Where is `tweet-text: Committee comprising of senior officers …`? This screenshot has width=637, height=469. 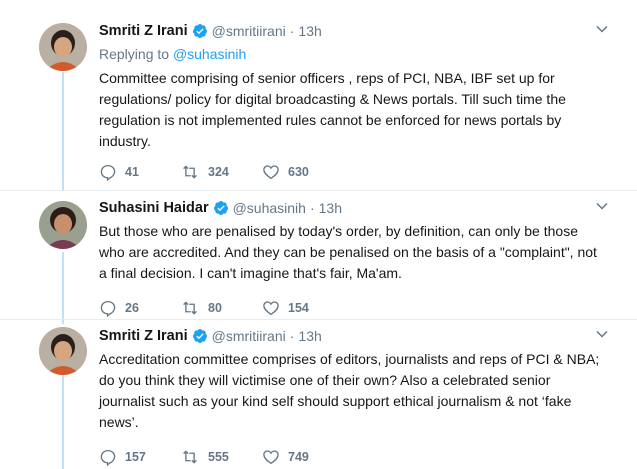
tweet-text: Committee comprising of senior officers … is located at coordinates (332, 109).